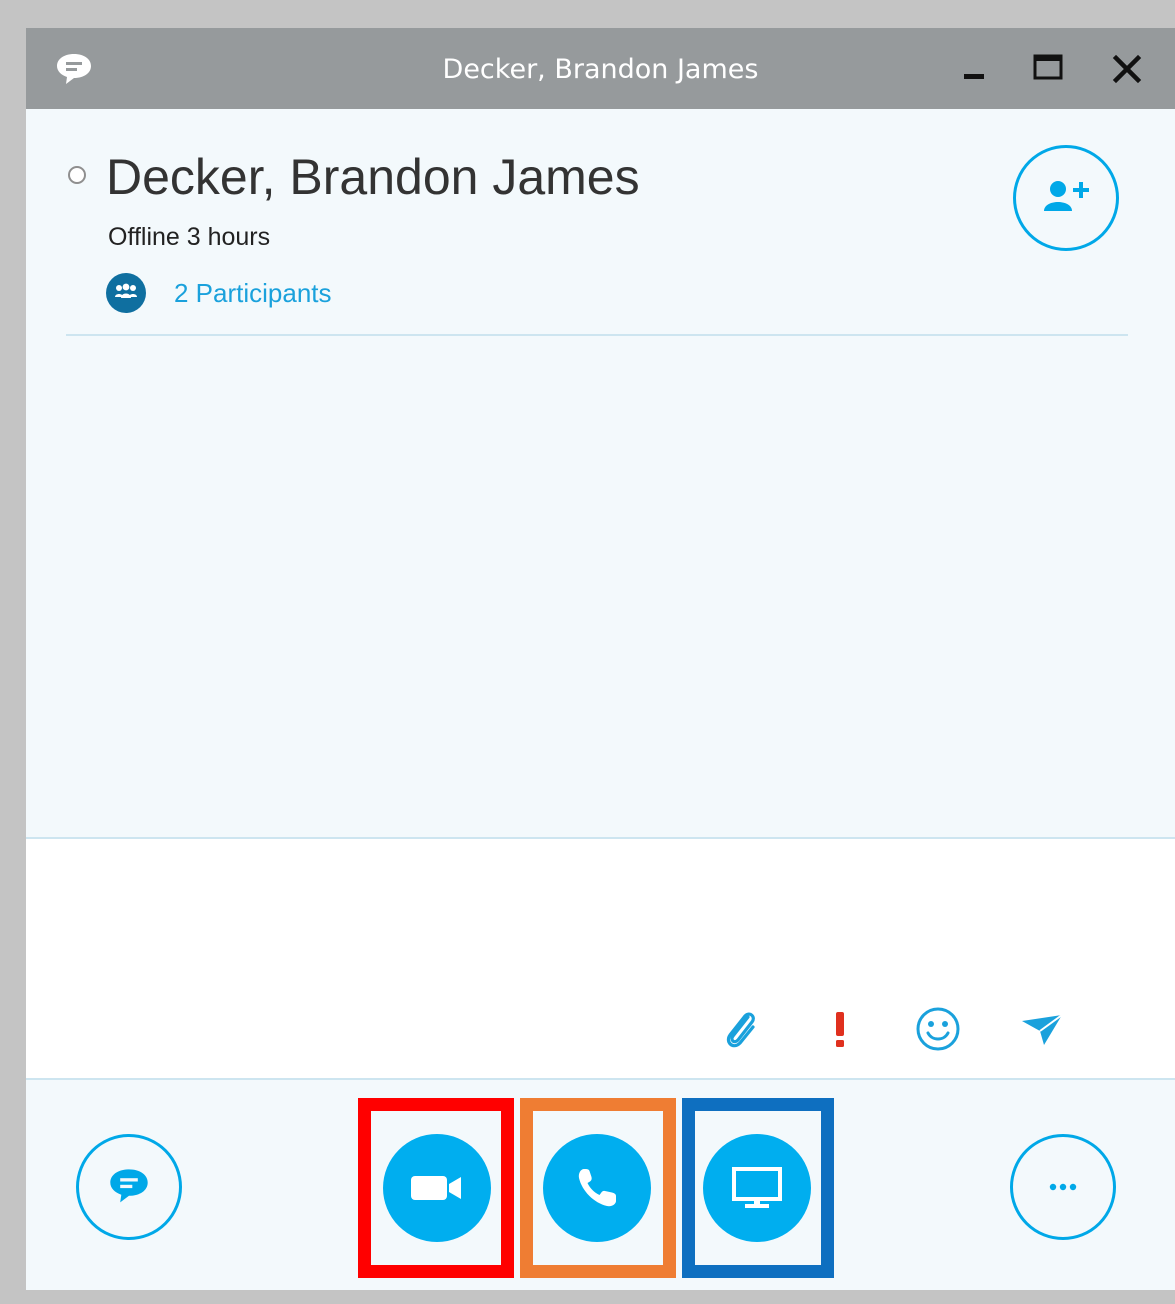  I want to click on more-options-button, so click(1063, 1187).